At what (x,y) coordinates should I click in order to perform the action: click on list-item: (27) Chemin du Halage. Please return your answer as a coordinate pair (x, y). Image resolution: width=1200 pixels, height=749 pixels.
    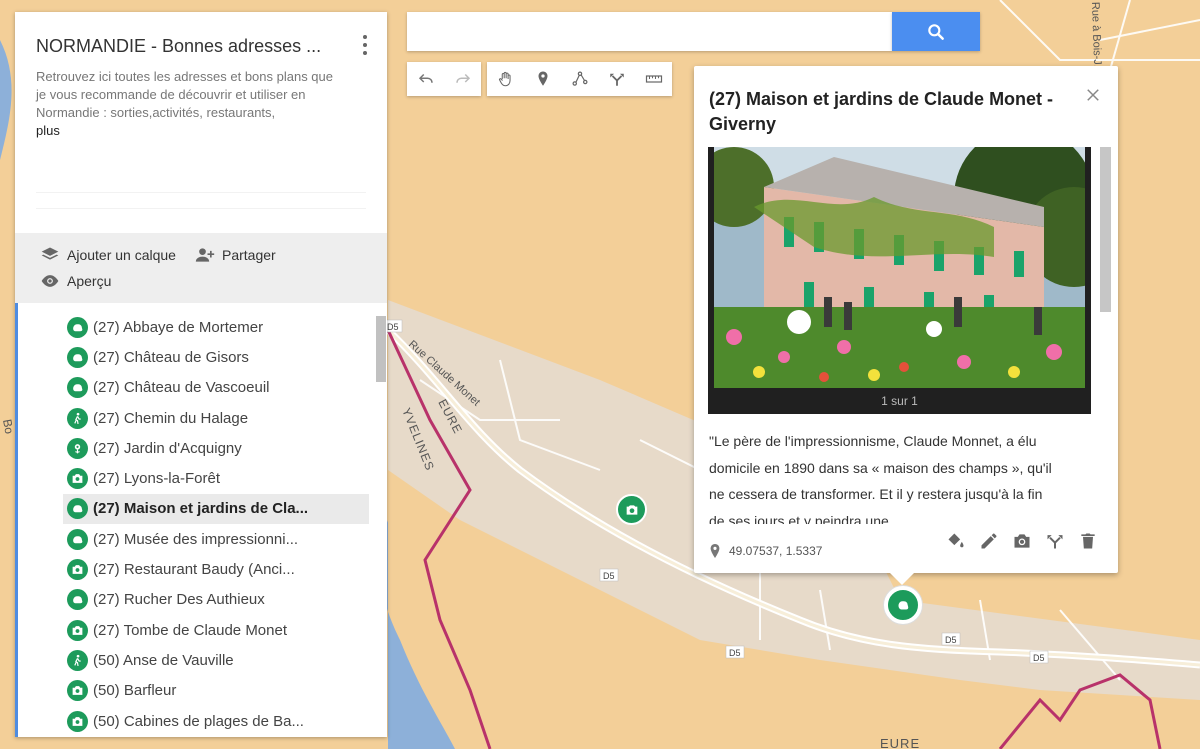
    Looking at the image, I should click on (216, 418).